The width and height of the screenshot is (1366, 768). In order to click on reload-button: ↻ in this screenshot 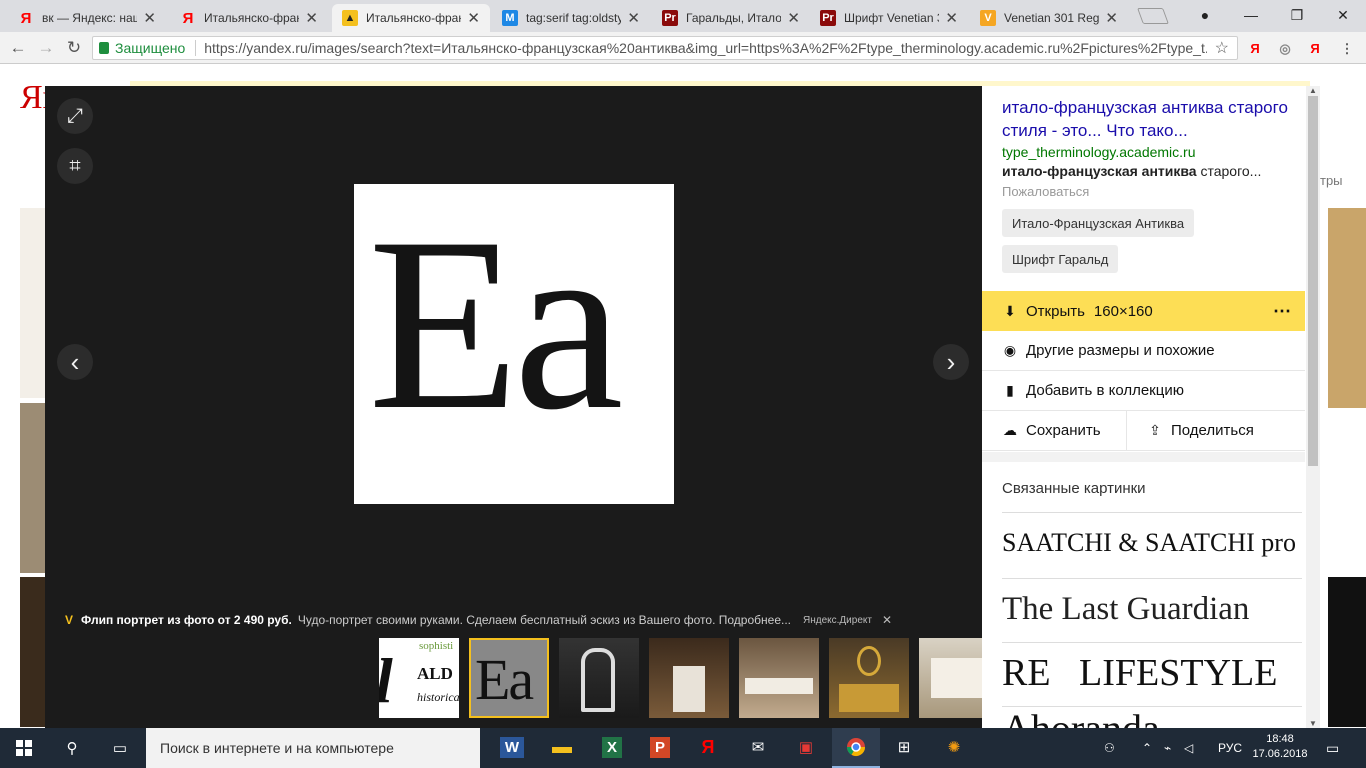, I will do `click(74, 48)`.